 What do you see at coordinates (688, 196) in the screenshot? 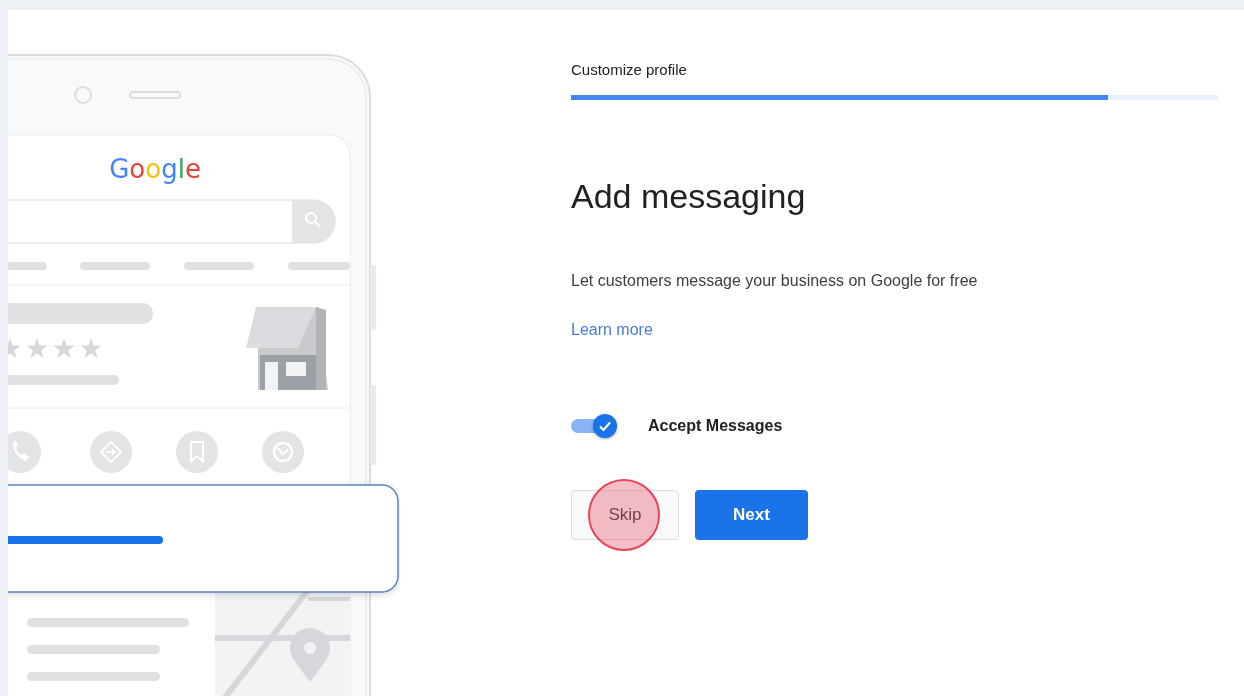
I see `page-heading: Add messaging` at bounding box center [688, 196].